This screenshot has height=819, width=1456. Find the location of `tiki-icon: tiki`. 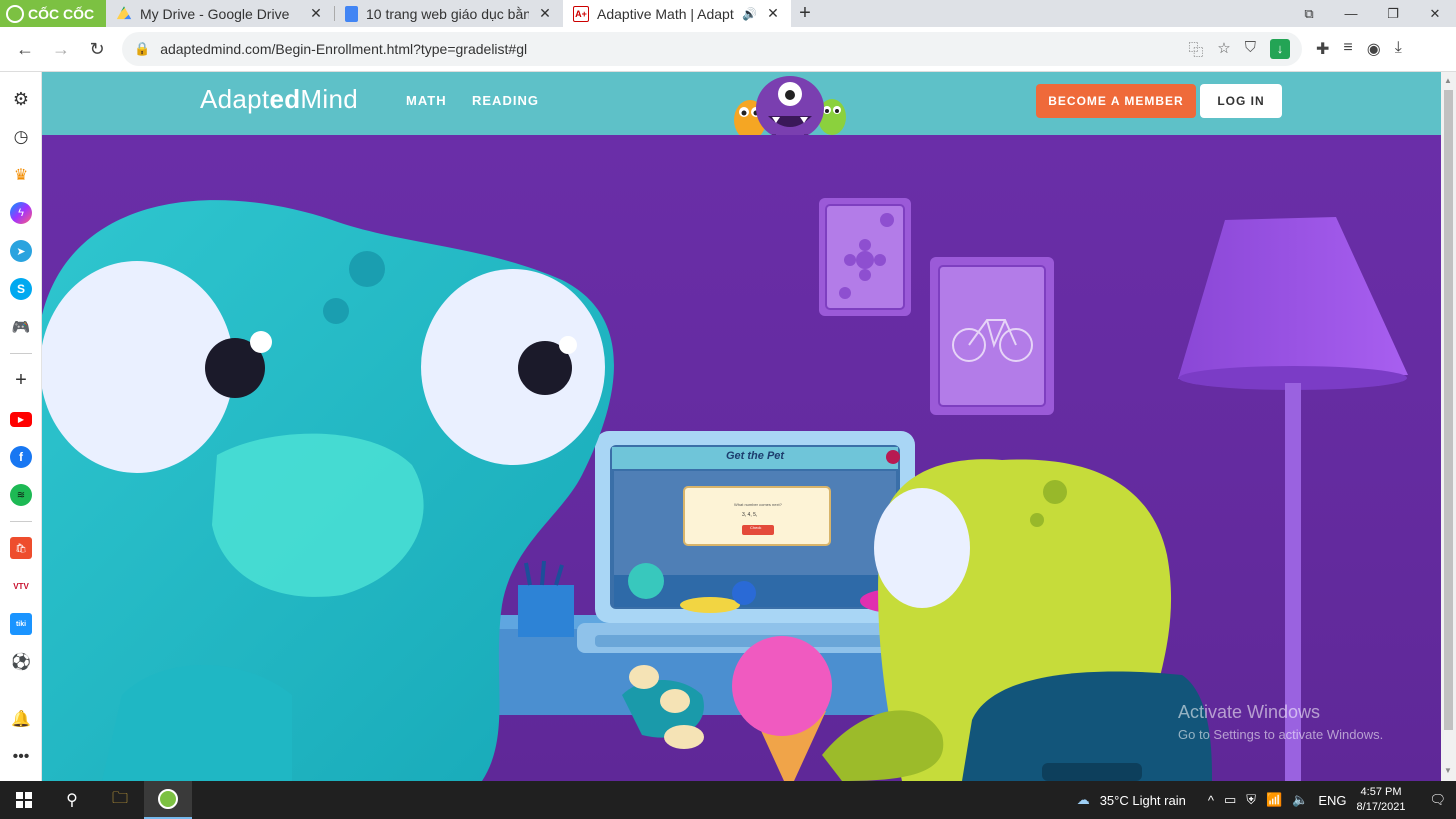

tiki-icon: tiki is located at coordinates (21, 624).